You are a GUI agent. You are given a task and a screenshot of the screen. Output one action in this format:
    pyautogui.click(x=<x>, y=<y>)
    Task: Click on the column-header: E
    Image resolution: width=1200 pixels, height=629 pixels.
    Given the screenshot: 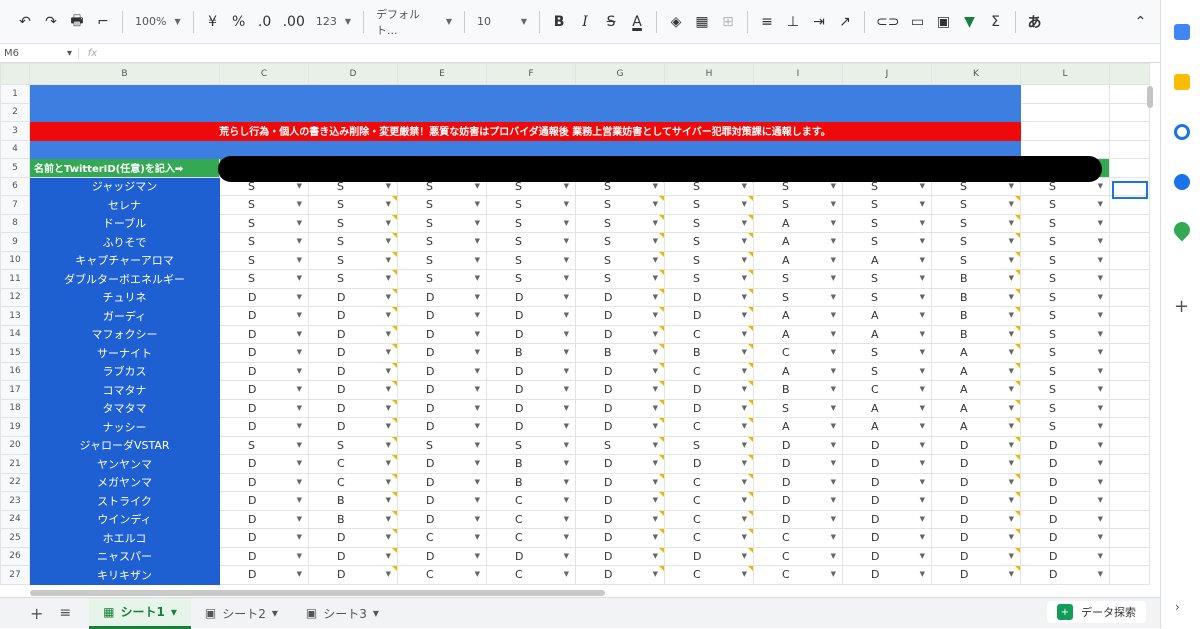 What is the action you would take?
    pyautogui.click(x=442, y=74)
    